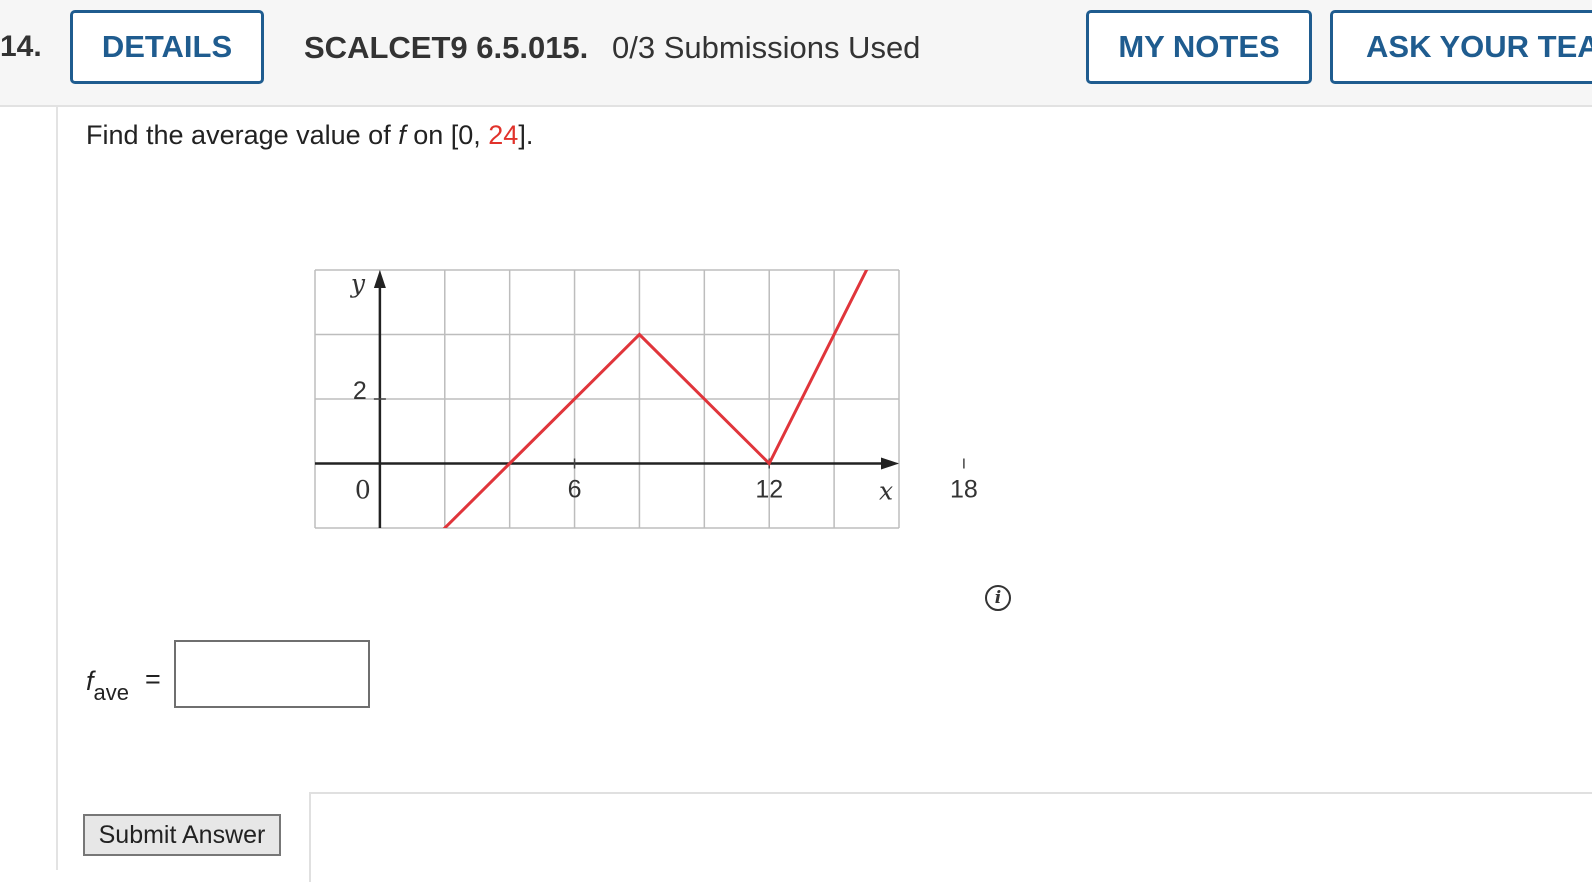  What do you see at coordinates (886, 491) in the screenshot?
I see `x-axis-variable-label: x` at bounding box center [886, 491].